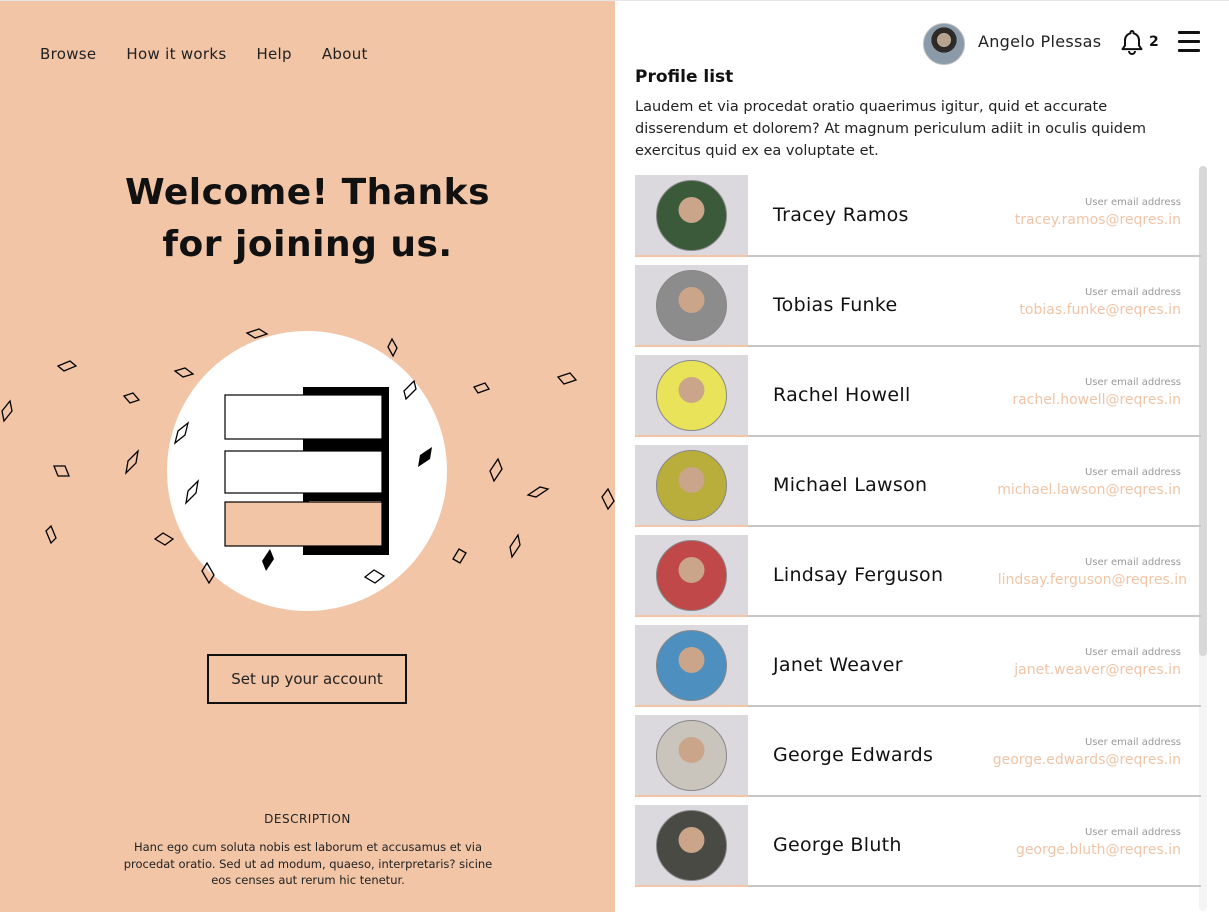 The width and height of the screenshot is (1229, 912). I want to click on user-name: Angelo Plessas, so click(1039, 41).